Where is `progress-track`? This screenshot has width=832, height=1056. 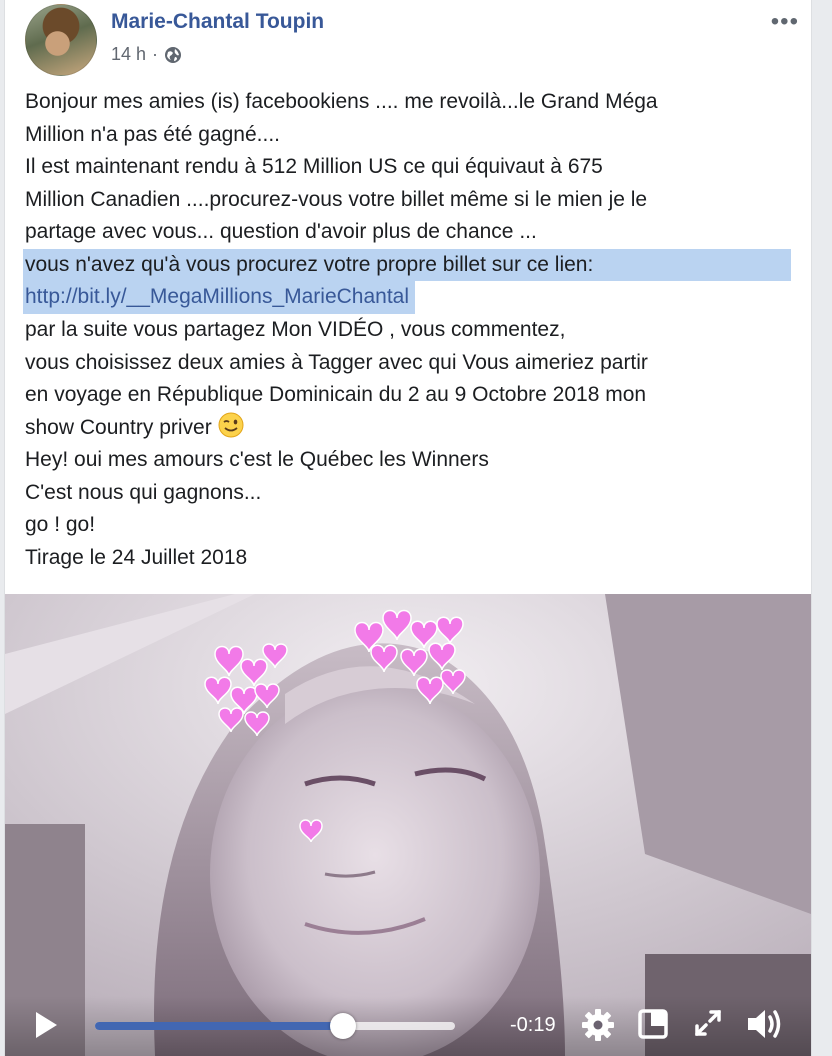 progress-track is located at coordinates (275, 1026).